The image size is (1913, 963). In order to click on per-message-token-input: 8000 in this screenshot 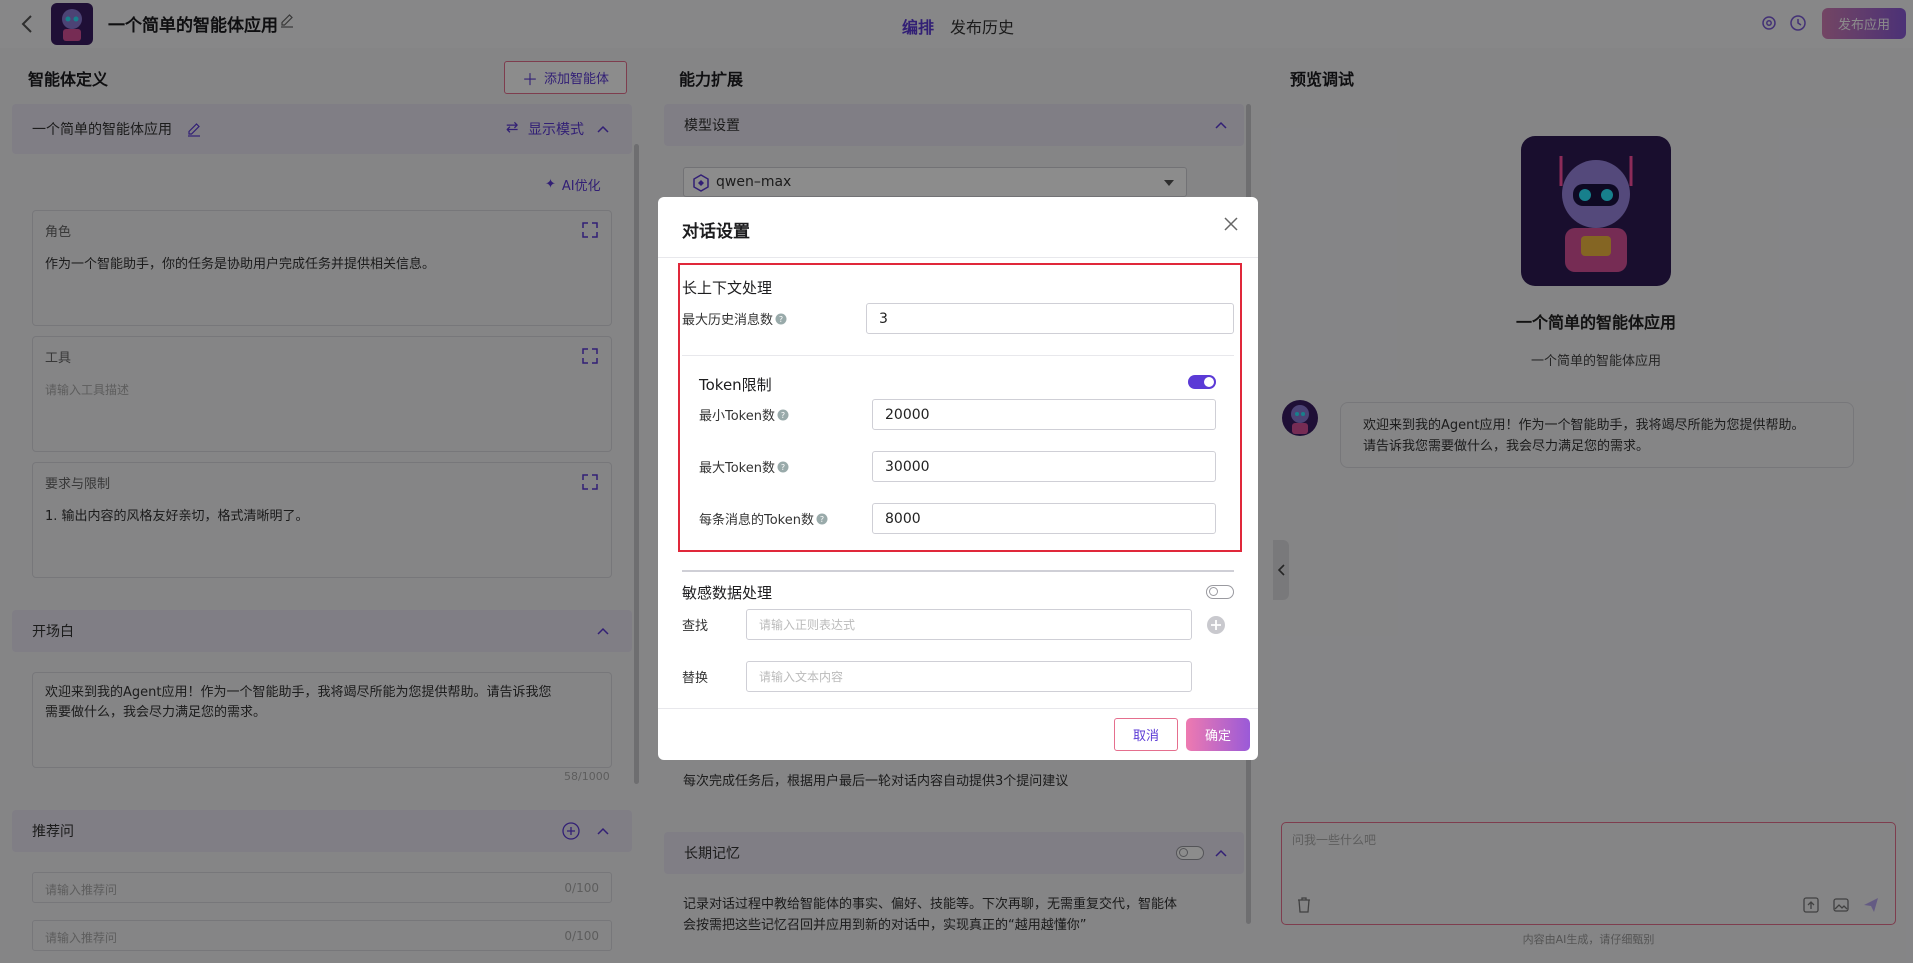, I will do `click(1044, 518)`.